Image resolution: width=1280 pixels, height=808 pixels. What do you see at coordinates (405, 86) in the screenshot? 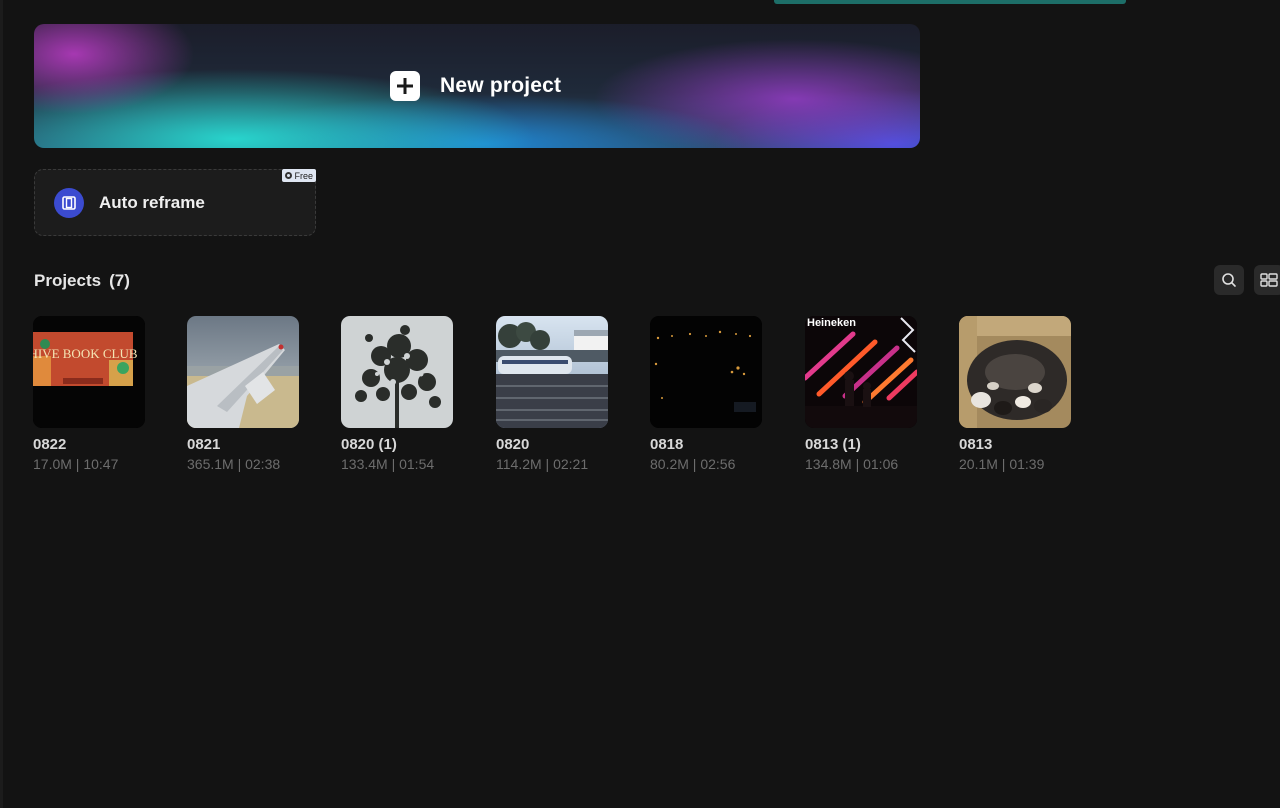
I see `plus-icon` at bounding box center [405, 86].